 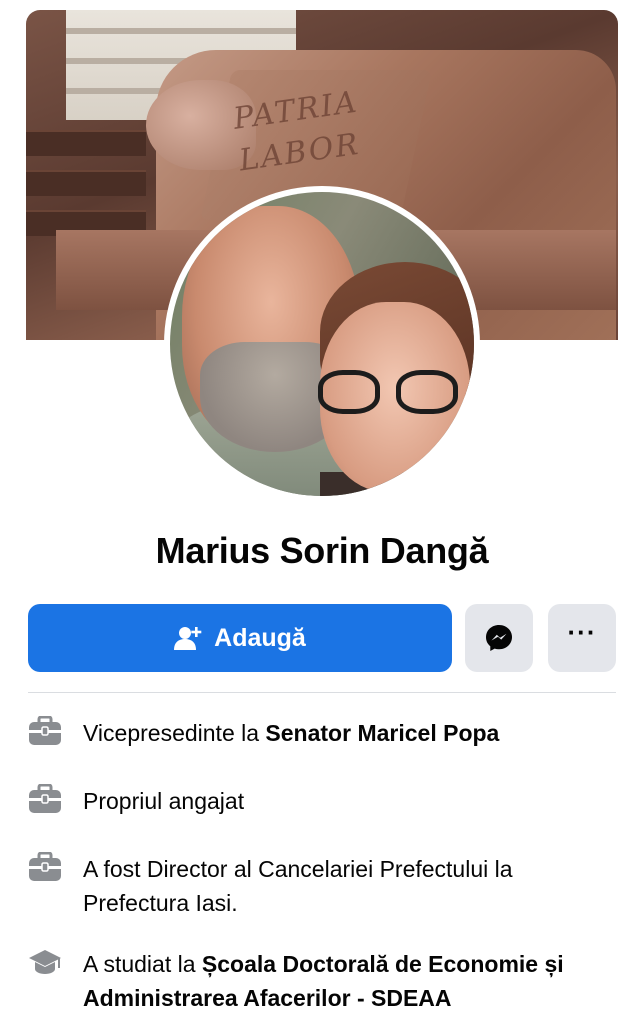 I want to click on profile-photo, so click(x=322, y=344).